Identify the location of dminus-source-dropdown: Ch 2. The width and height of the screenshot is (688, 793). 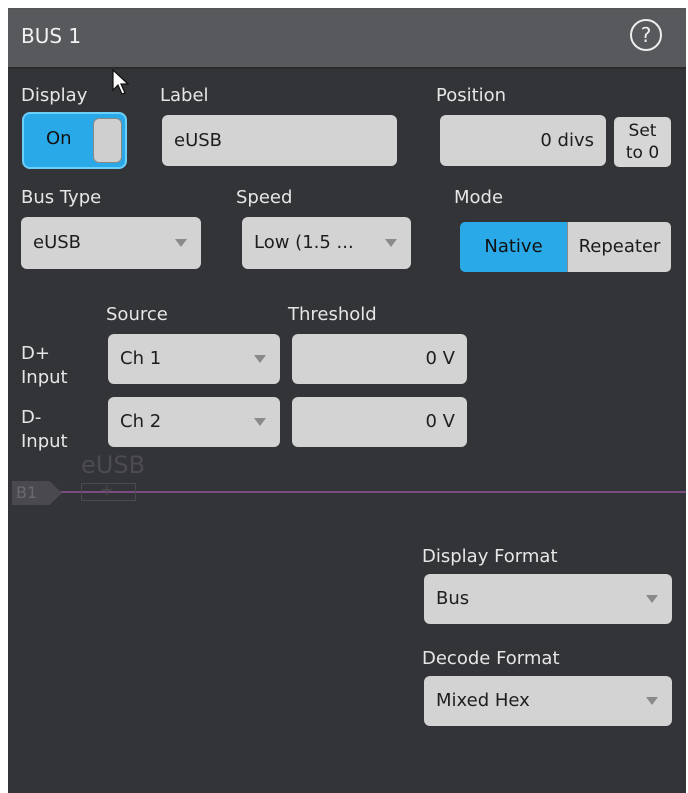
(194, 422).